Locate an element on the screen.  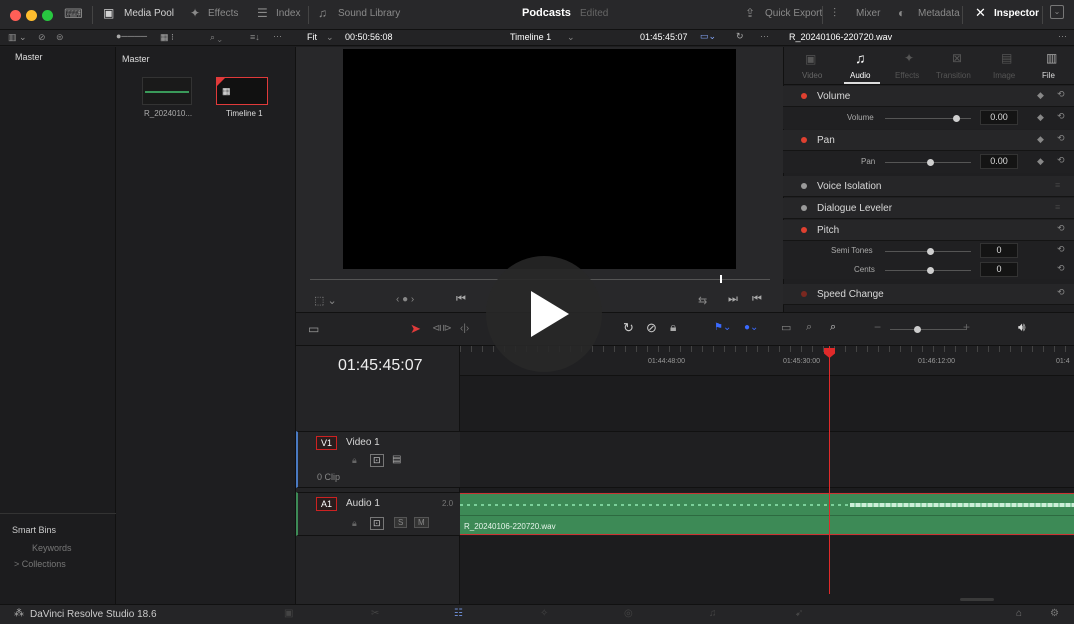
volume-value-field: 0.00 is located at coordinates (999, 117).